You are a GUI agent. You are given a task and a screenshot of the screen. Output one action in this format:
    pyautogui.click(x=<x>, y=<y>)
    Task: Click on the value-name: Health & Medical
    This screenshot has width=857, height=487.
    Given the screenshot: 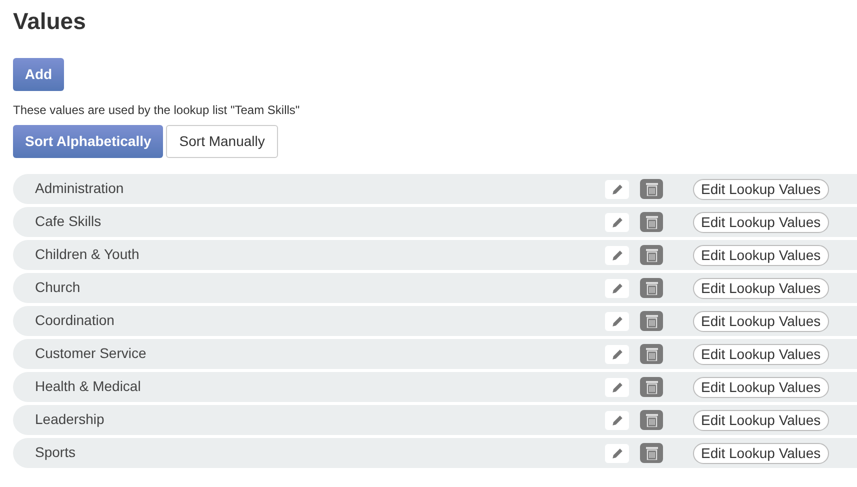 What is the action you would take?
    pyautogui.click(x=88, y=386)
    